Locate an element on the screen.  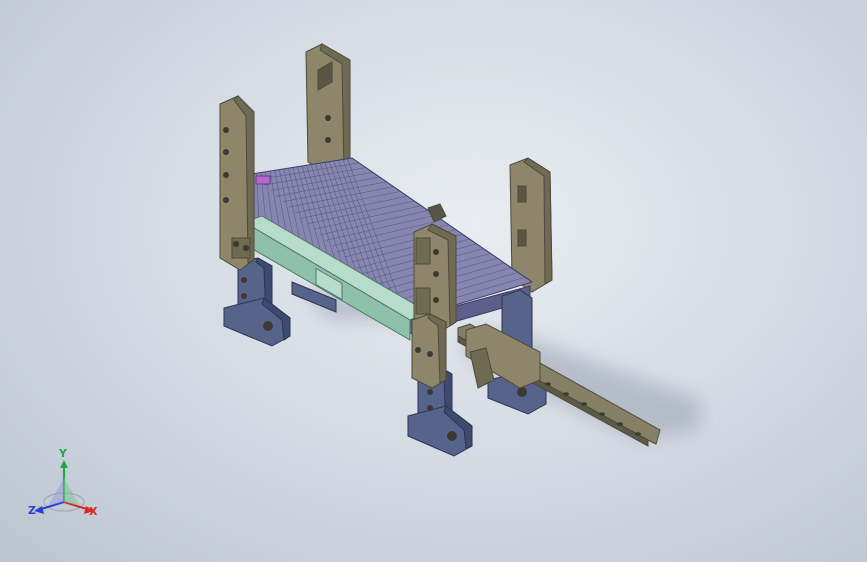
rear-left-upright-plate is located at coordinates (328, 111).